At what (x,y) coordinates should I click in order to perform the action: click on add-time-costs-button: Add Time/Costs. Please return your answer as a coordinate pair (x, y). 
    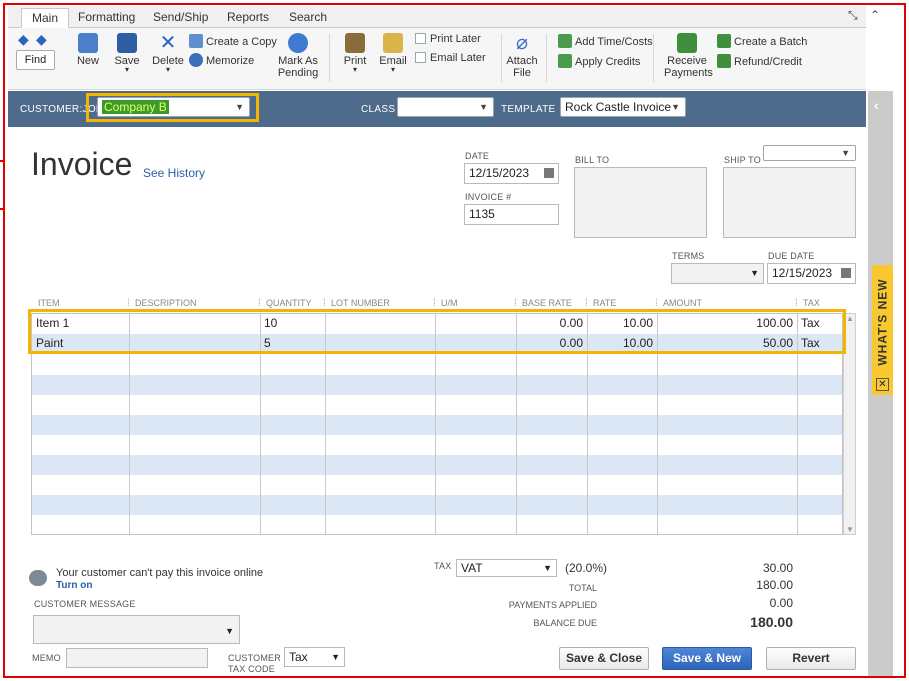
    Looking at the image, I should click on (605, 41).